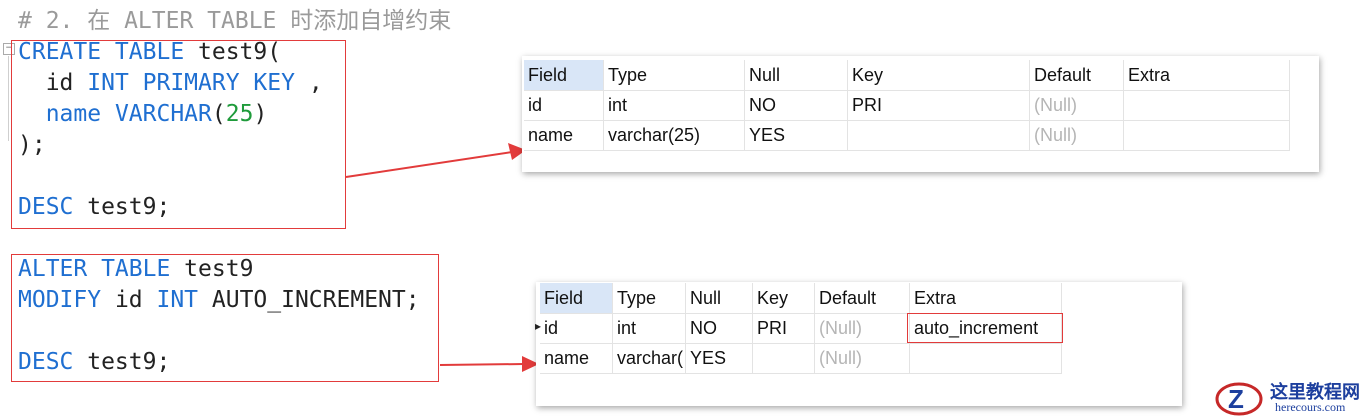  I want to click on site-logo-icon: Z, so click(1239, 399).